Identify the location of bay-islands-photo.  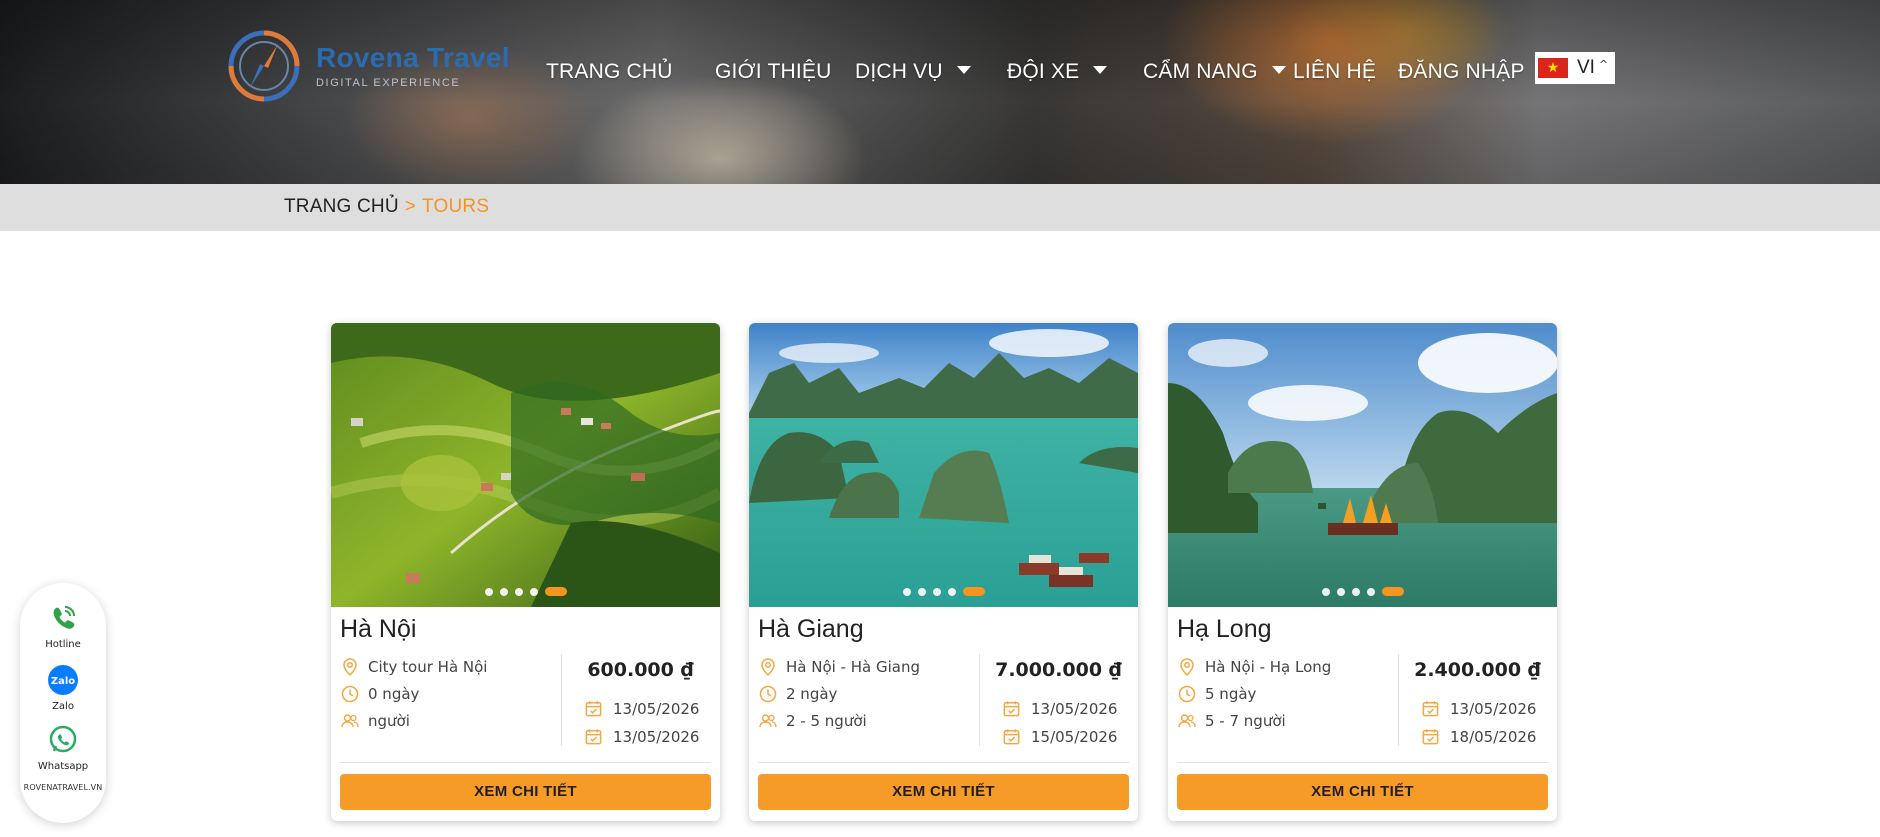
(943, 465).